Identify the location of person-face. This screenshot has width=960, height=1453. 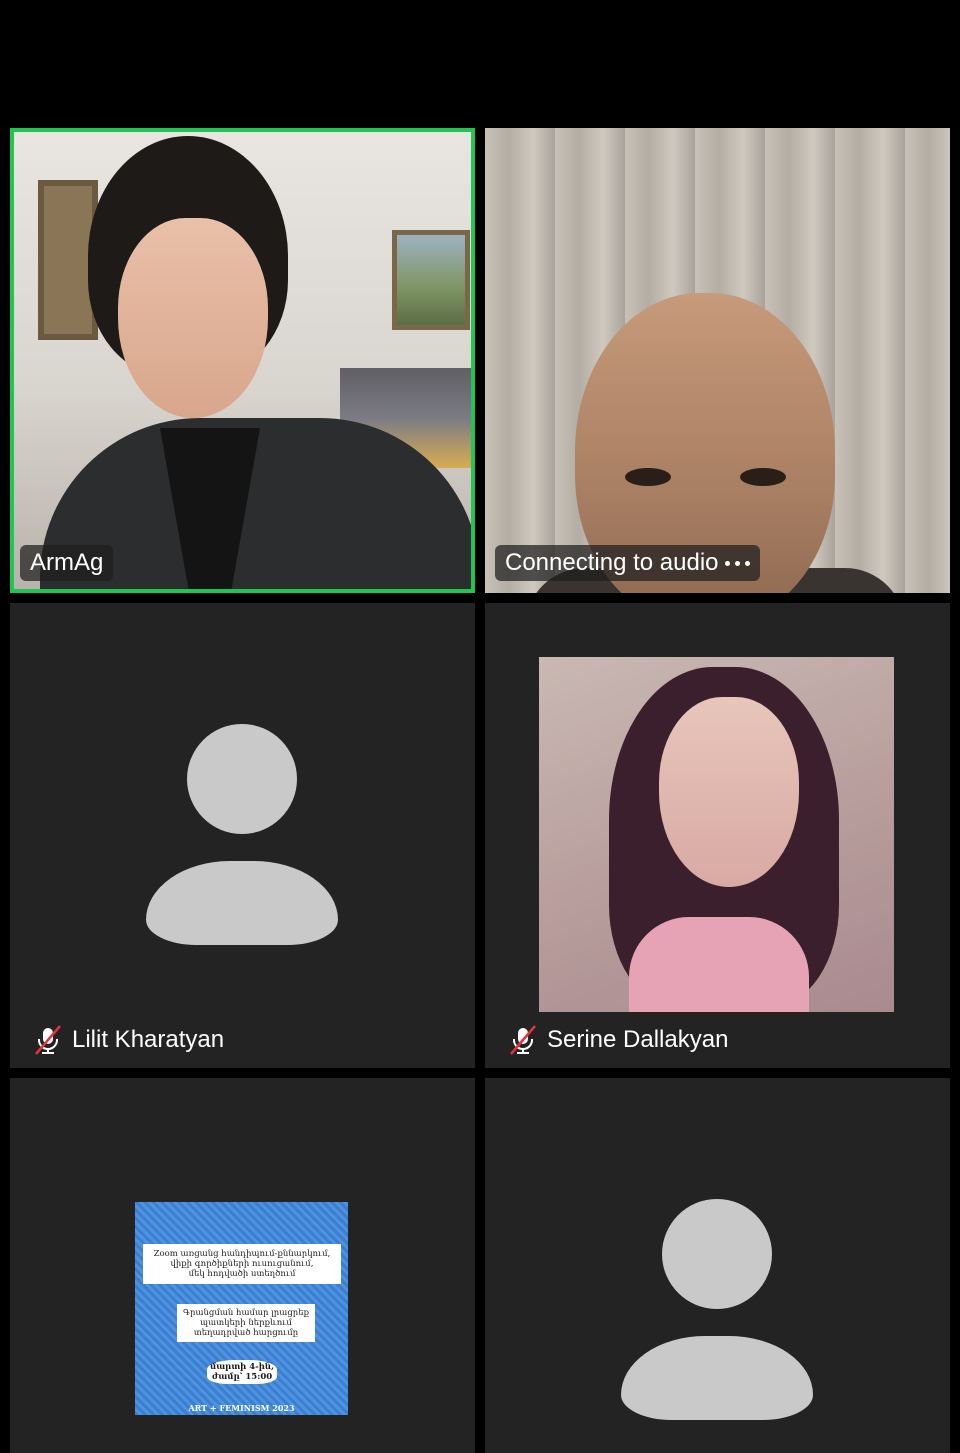
(193, 318).